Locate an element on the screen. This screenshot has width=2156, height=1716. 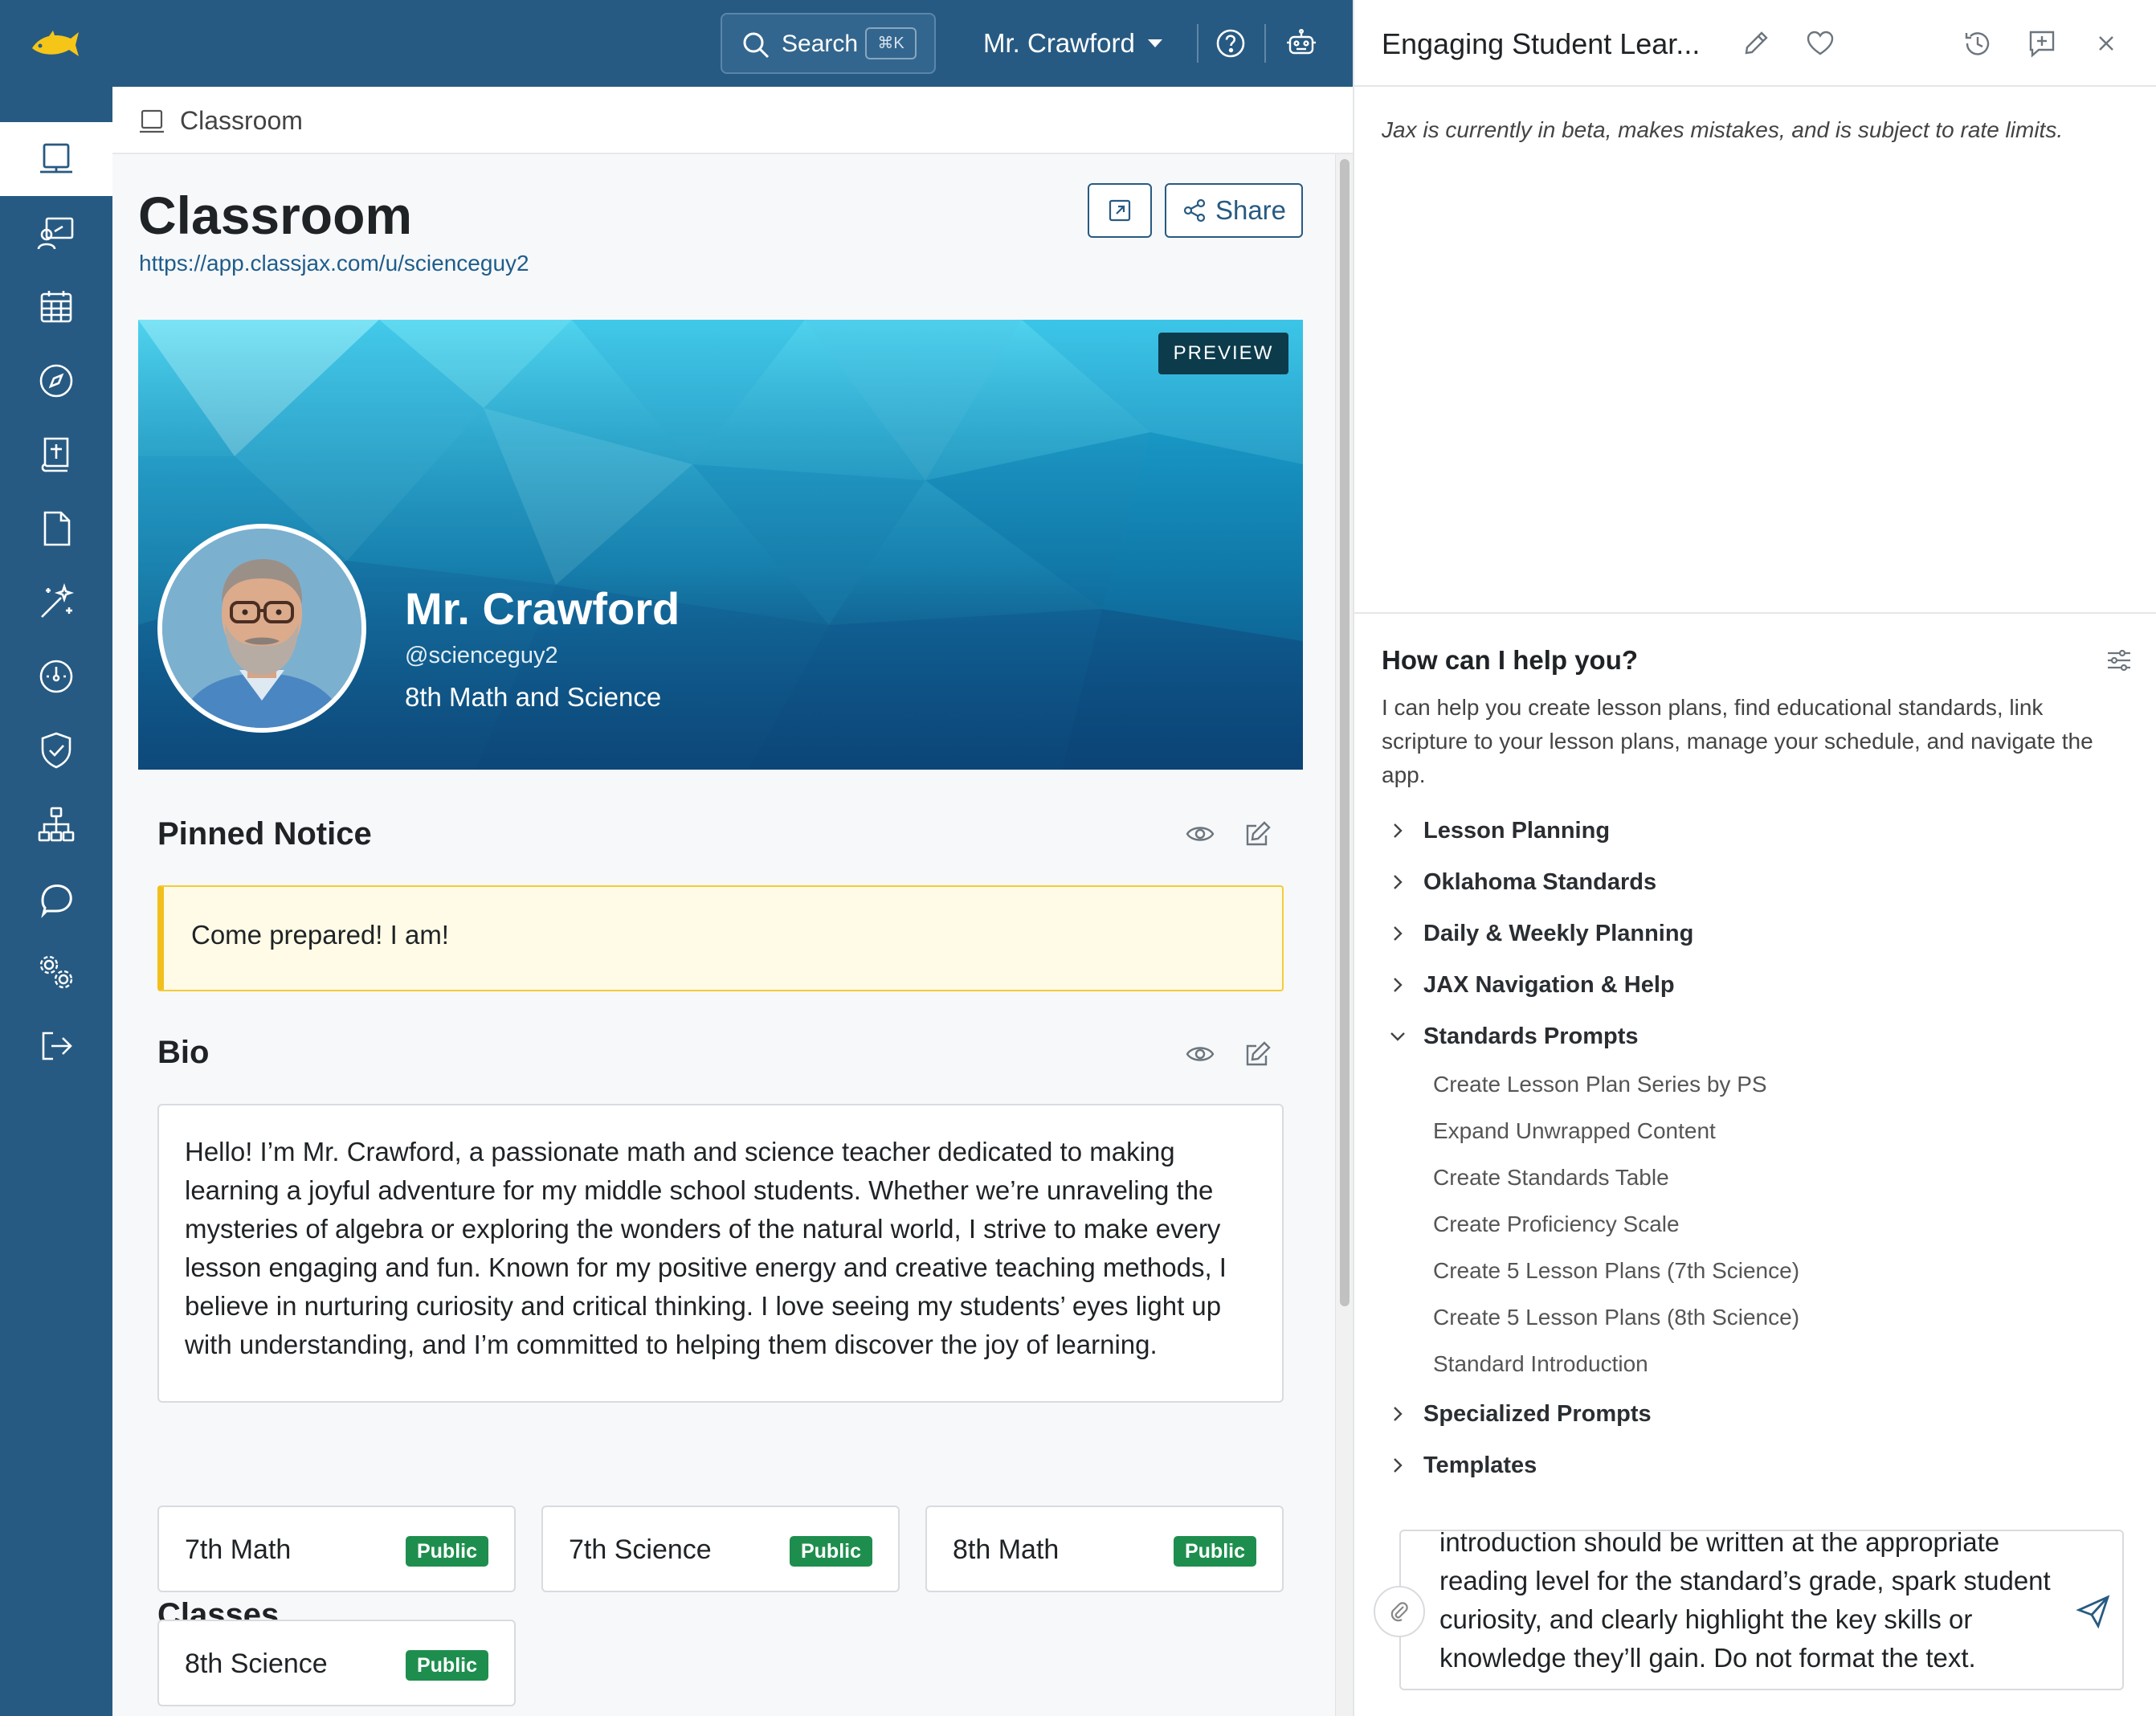
nav-logout is located at coordinates (56, 1046).